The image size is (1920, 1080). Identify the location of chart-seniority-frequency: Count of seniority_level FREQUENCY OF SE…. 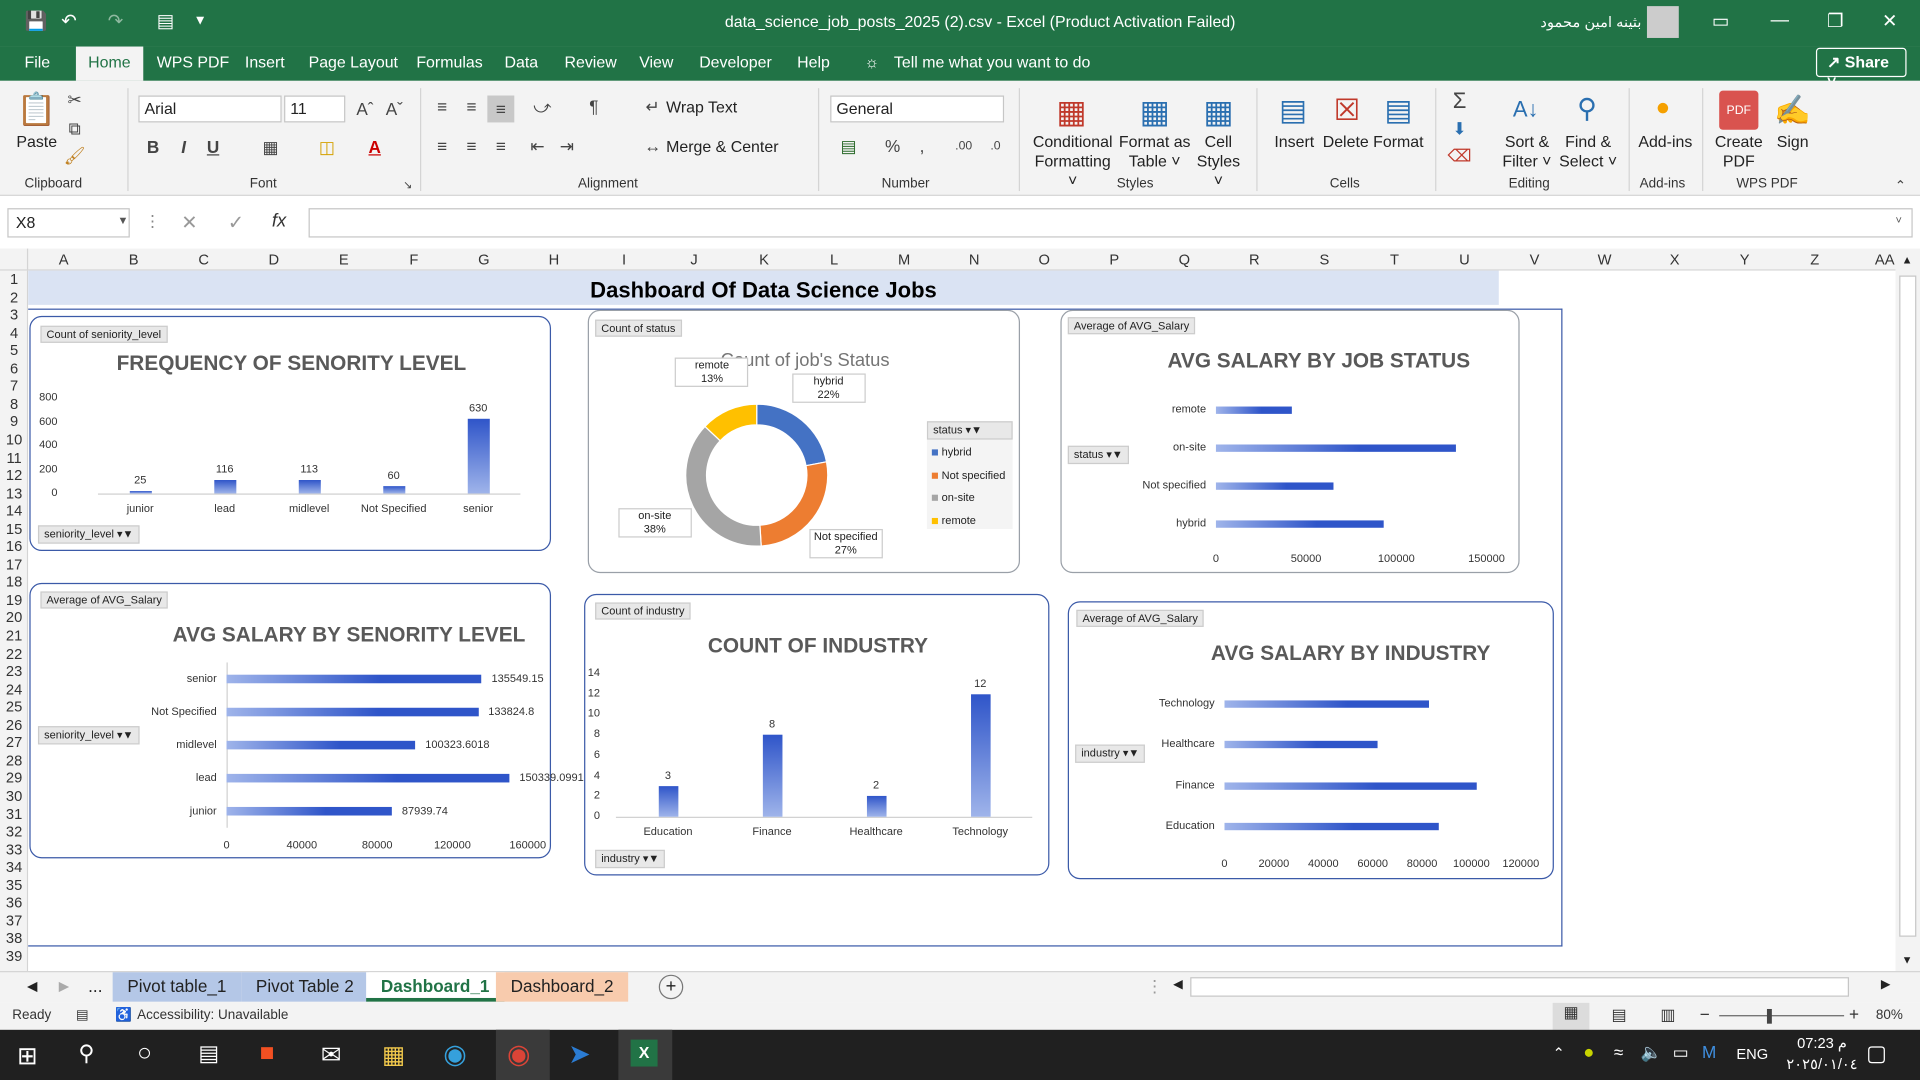
(290, 433).